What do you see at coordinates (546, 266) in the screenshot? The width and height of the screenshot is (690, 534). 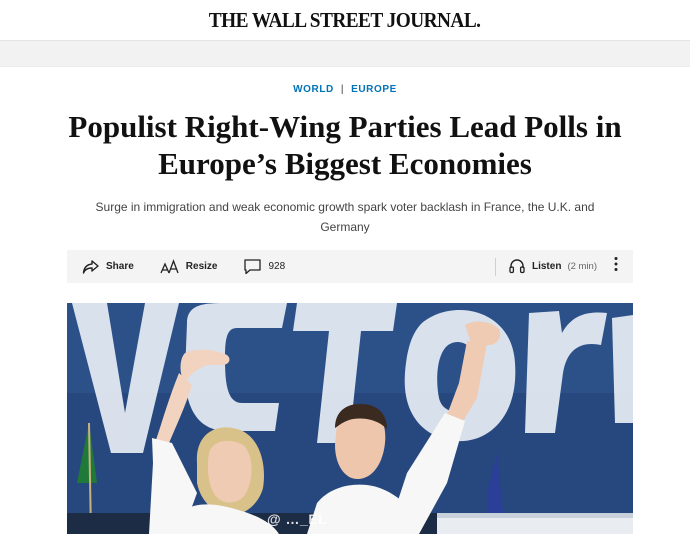 I see `listen-label: Listen` at bounding box center [546, 266].